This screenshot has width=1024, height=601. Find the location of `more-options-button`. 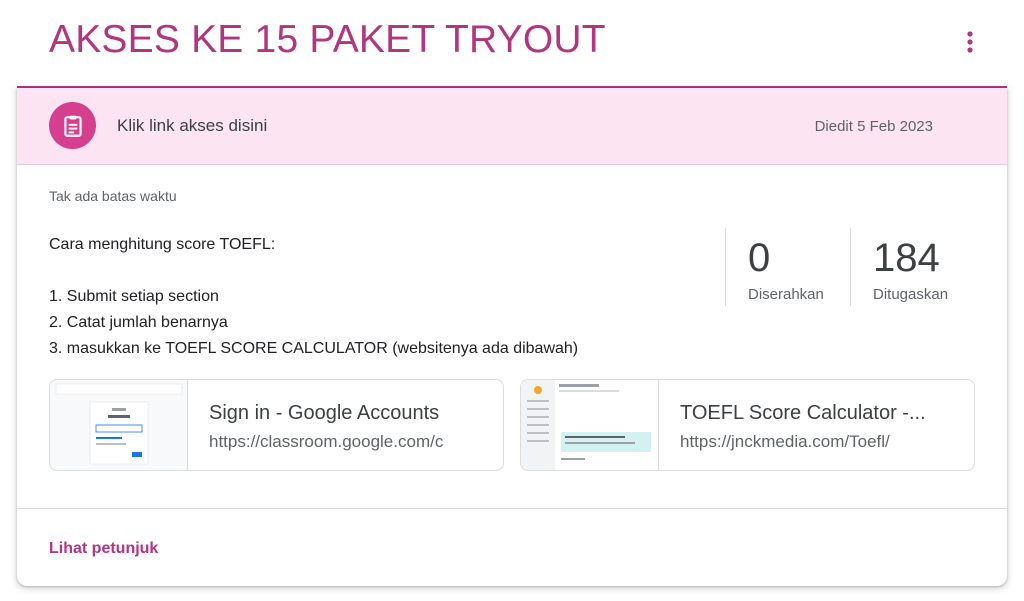

more-options-button is located at coordinates (970, 42).